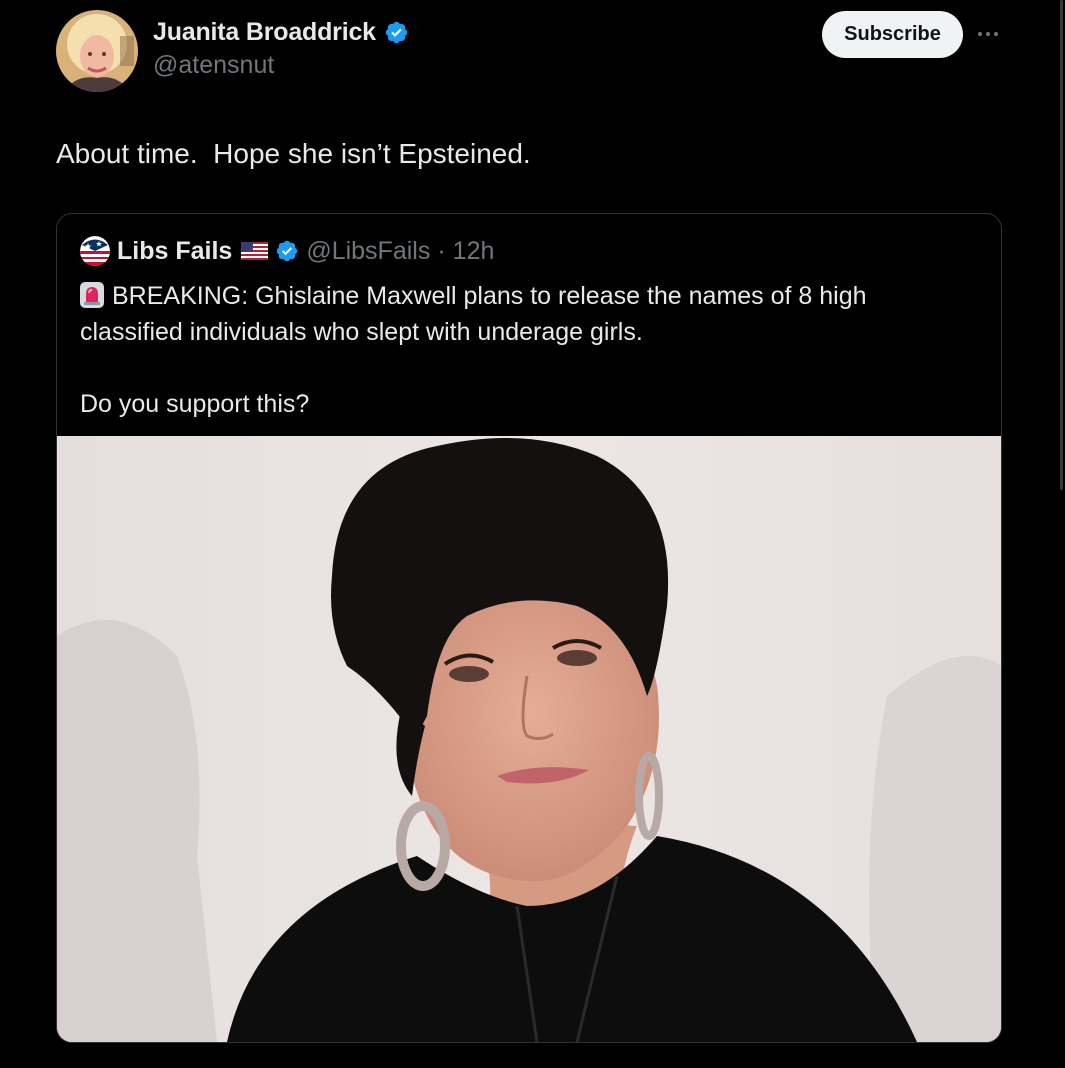 This screenshot has height=1068, width=1065. Describe the element at coordinates (474, 251) in the screenshot. I see `quoted-post-time: 12h` at that location.